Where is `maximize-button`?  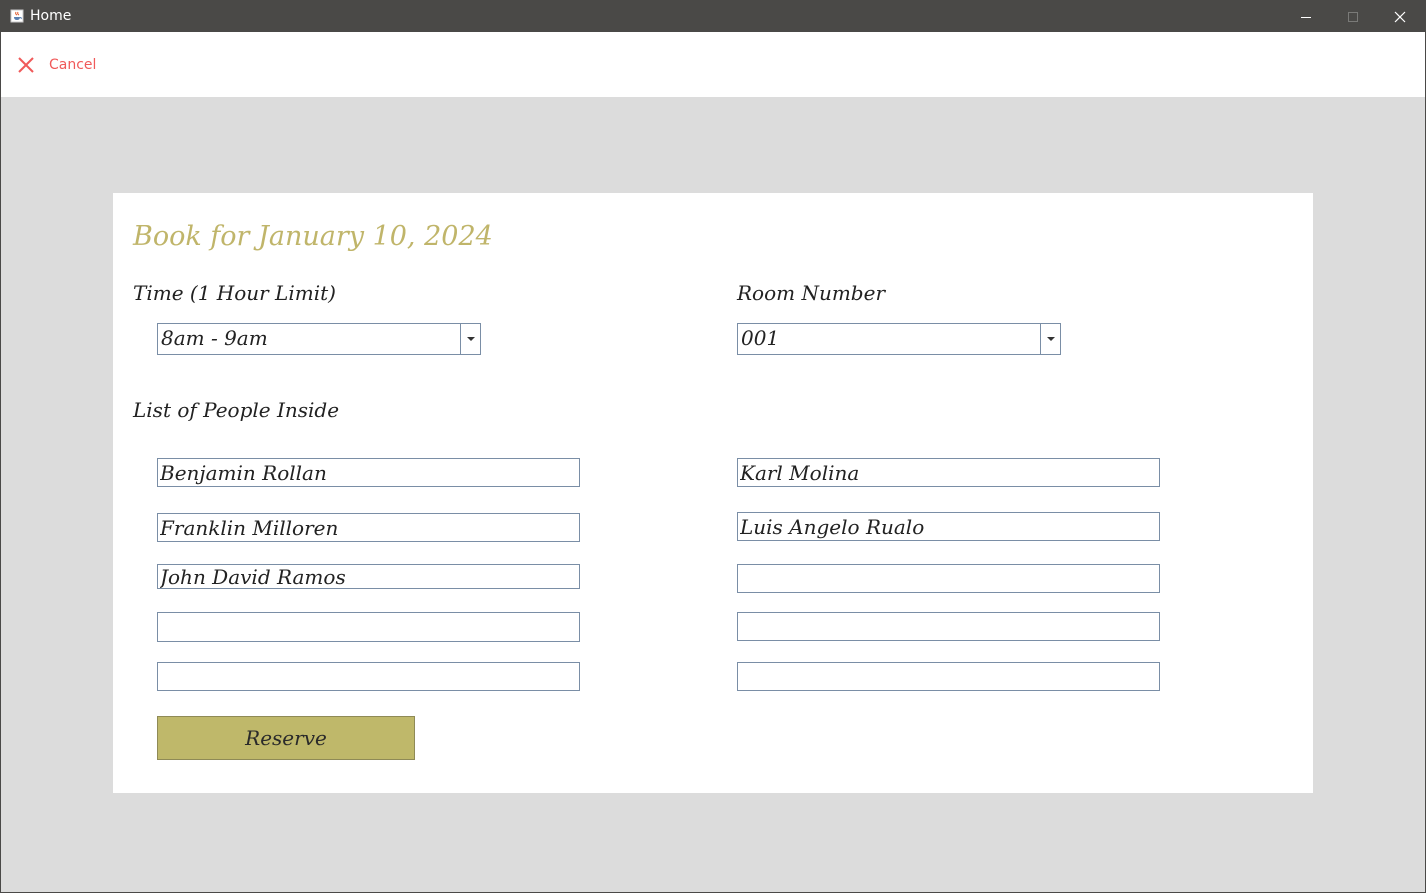 maximize-button is located at coordinates (1353, 16).